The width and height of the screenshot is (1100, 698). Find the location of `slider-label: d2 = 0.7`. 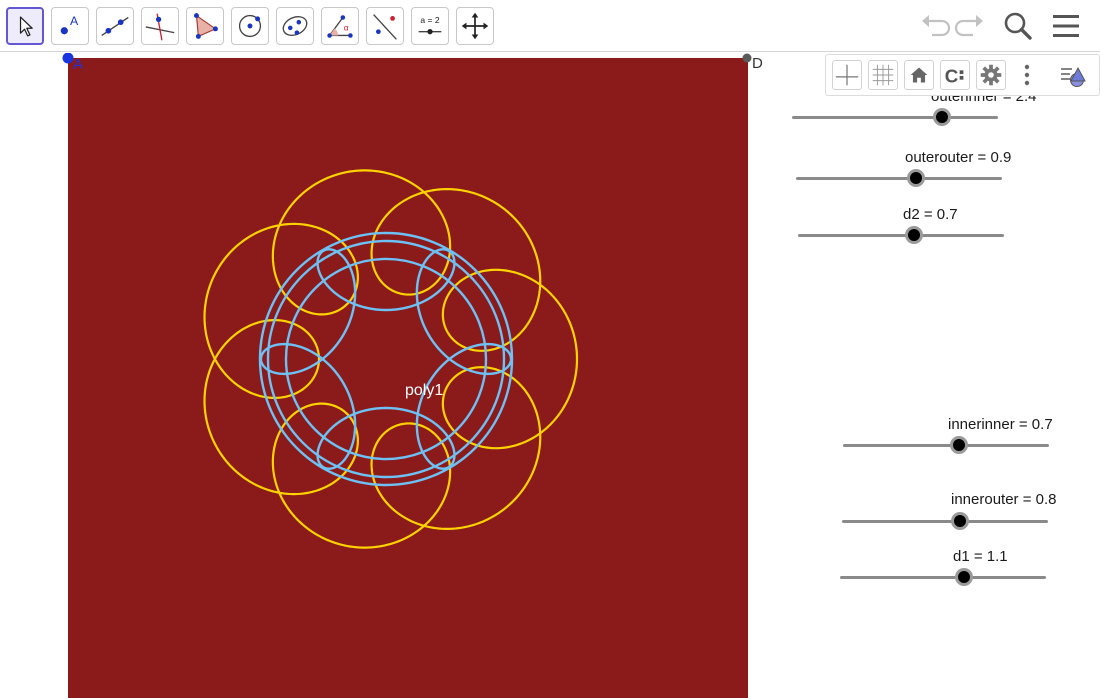

slider-label: d2 = 0.7 is located at coordinates (930, 214).